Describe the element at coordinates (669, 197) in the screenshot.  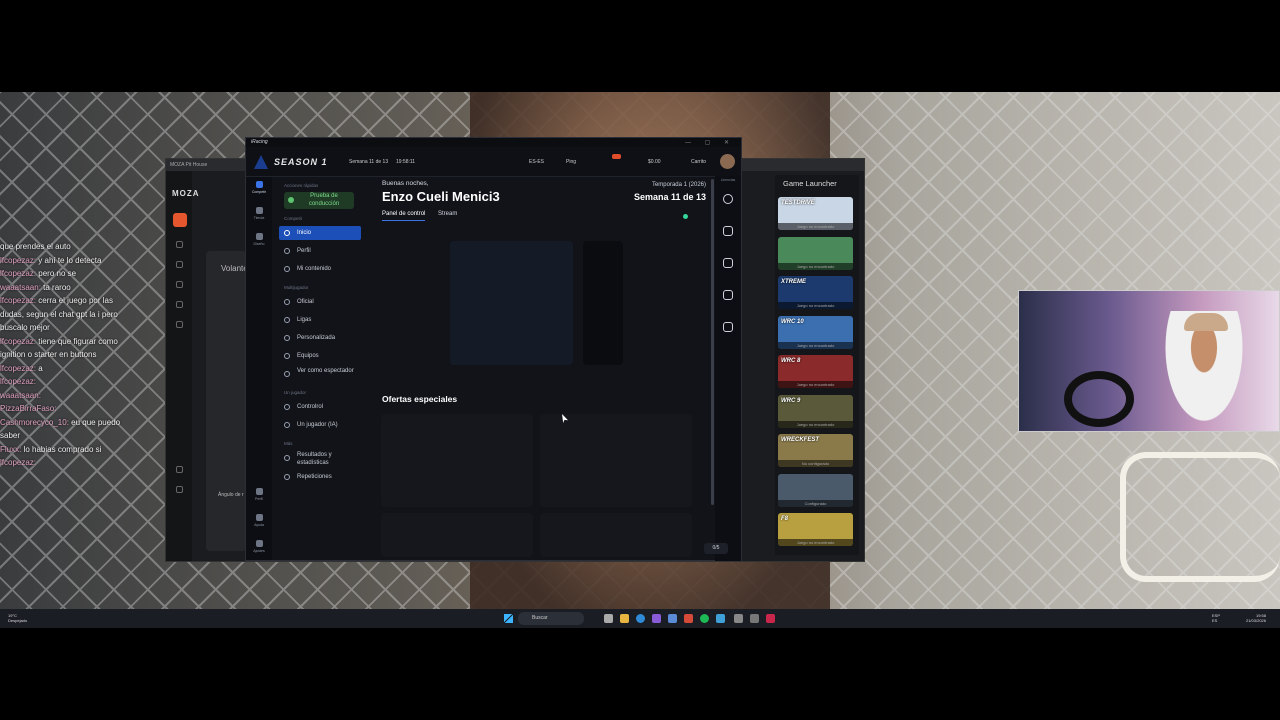
I see `week-label: Semana 11 de 13` at that location.